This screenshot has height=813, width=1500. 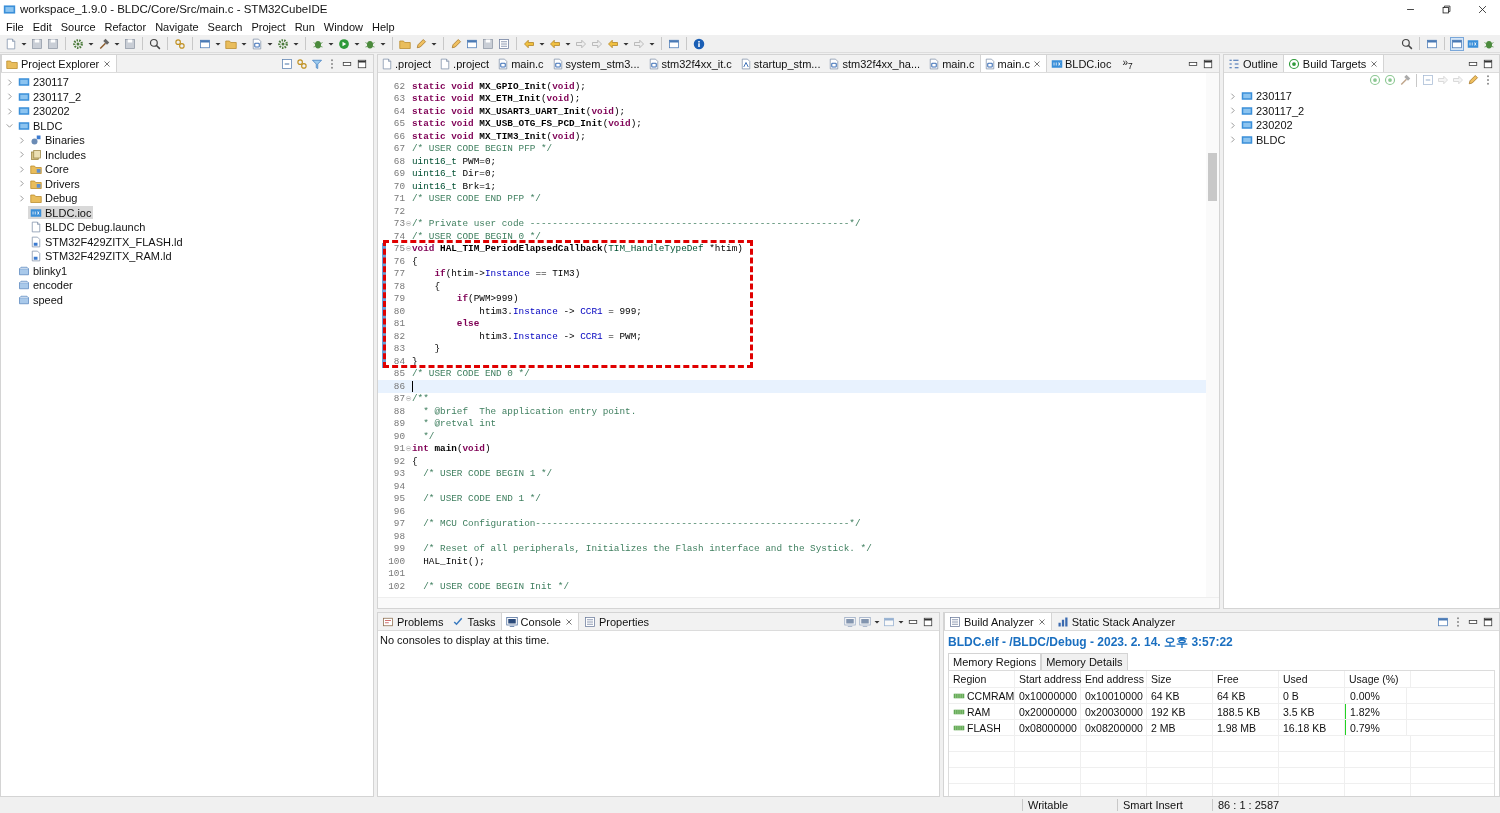 What do you see at coordinates (398, 186) in the screenshot?
I see `line-number: 70` at bounding box center [398, 186].